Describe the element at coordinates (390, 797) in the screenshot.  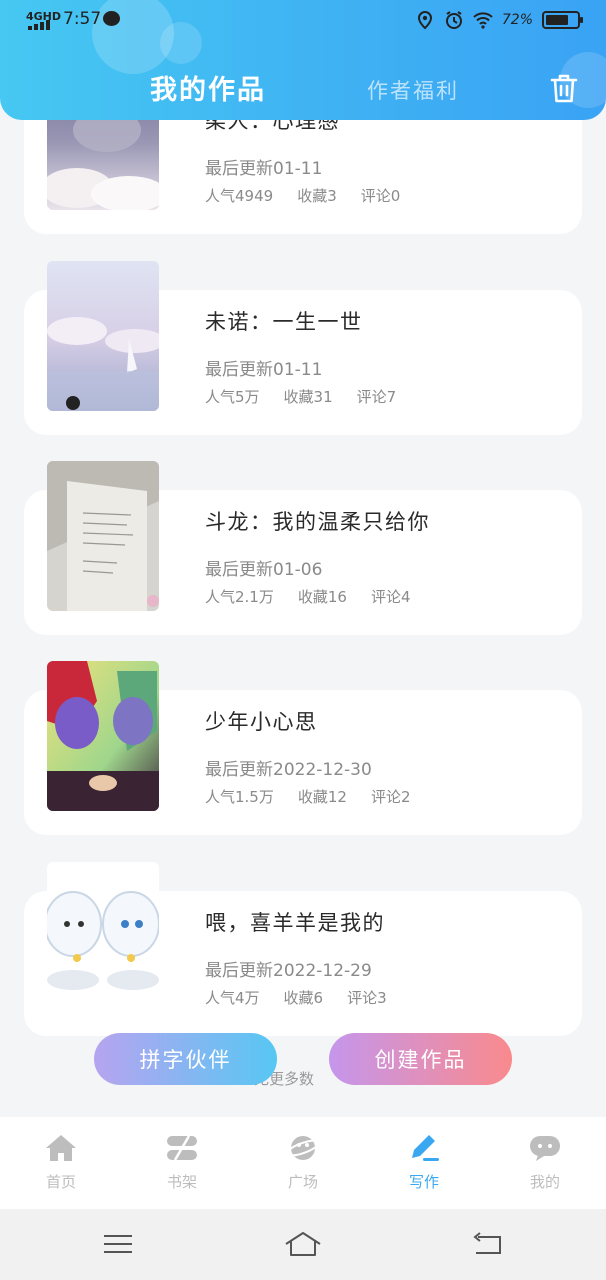
I see `work-comments: 评论2` at that location.